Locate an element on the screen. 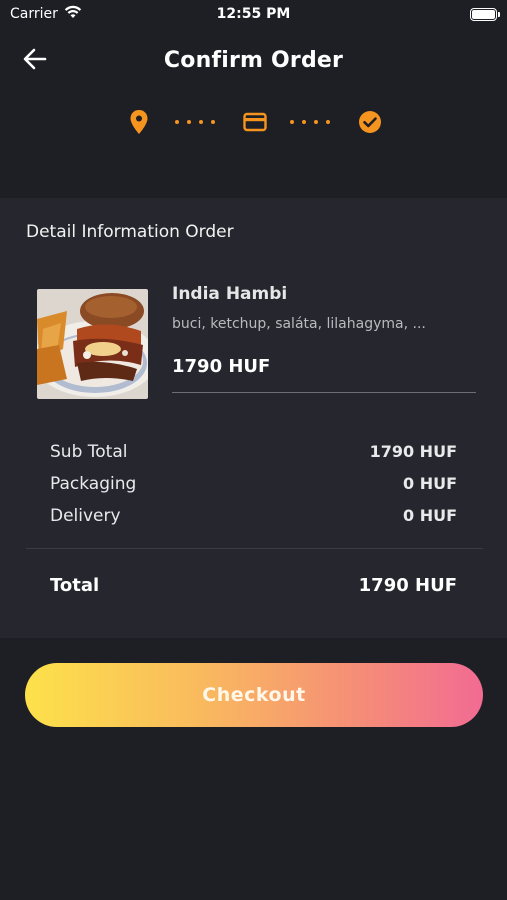 The height and width of the screenshot is (900, 507). page-title: Confirm Order is located at coordinates (253, 60).